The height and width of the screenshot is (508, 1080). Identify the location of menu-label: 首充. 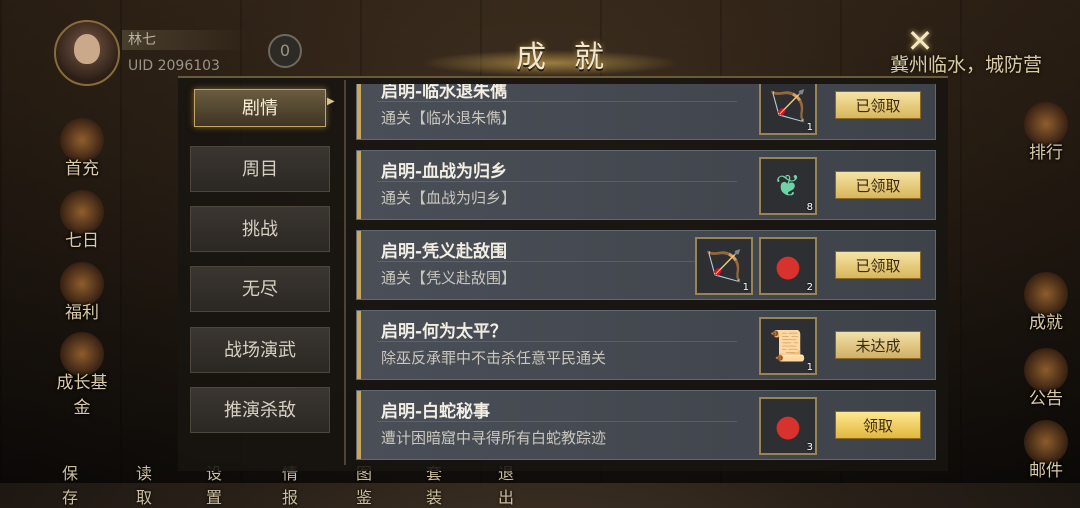
(82, 169).